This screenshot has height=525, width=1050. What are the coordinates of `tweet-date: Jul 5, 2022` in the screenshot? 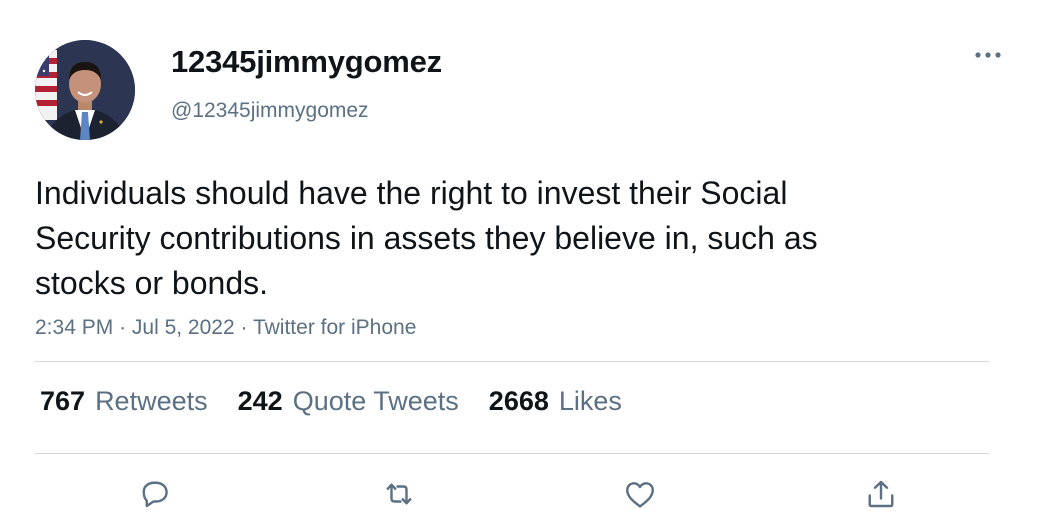 It's located at (183, 327).